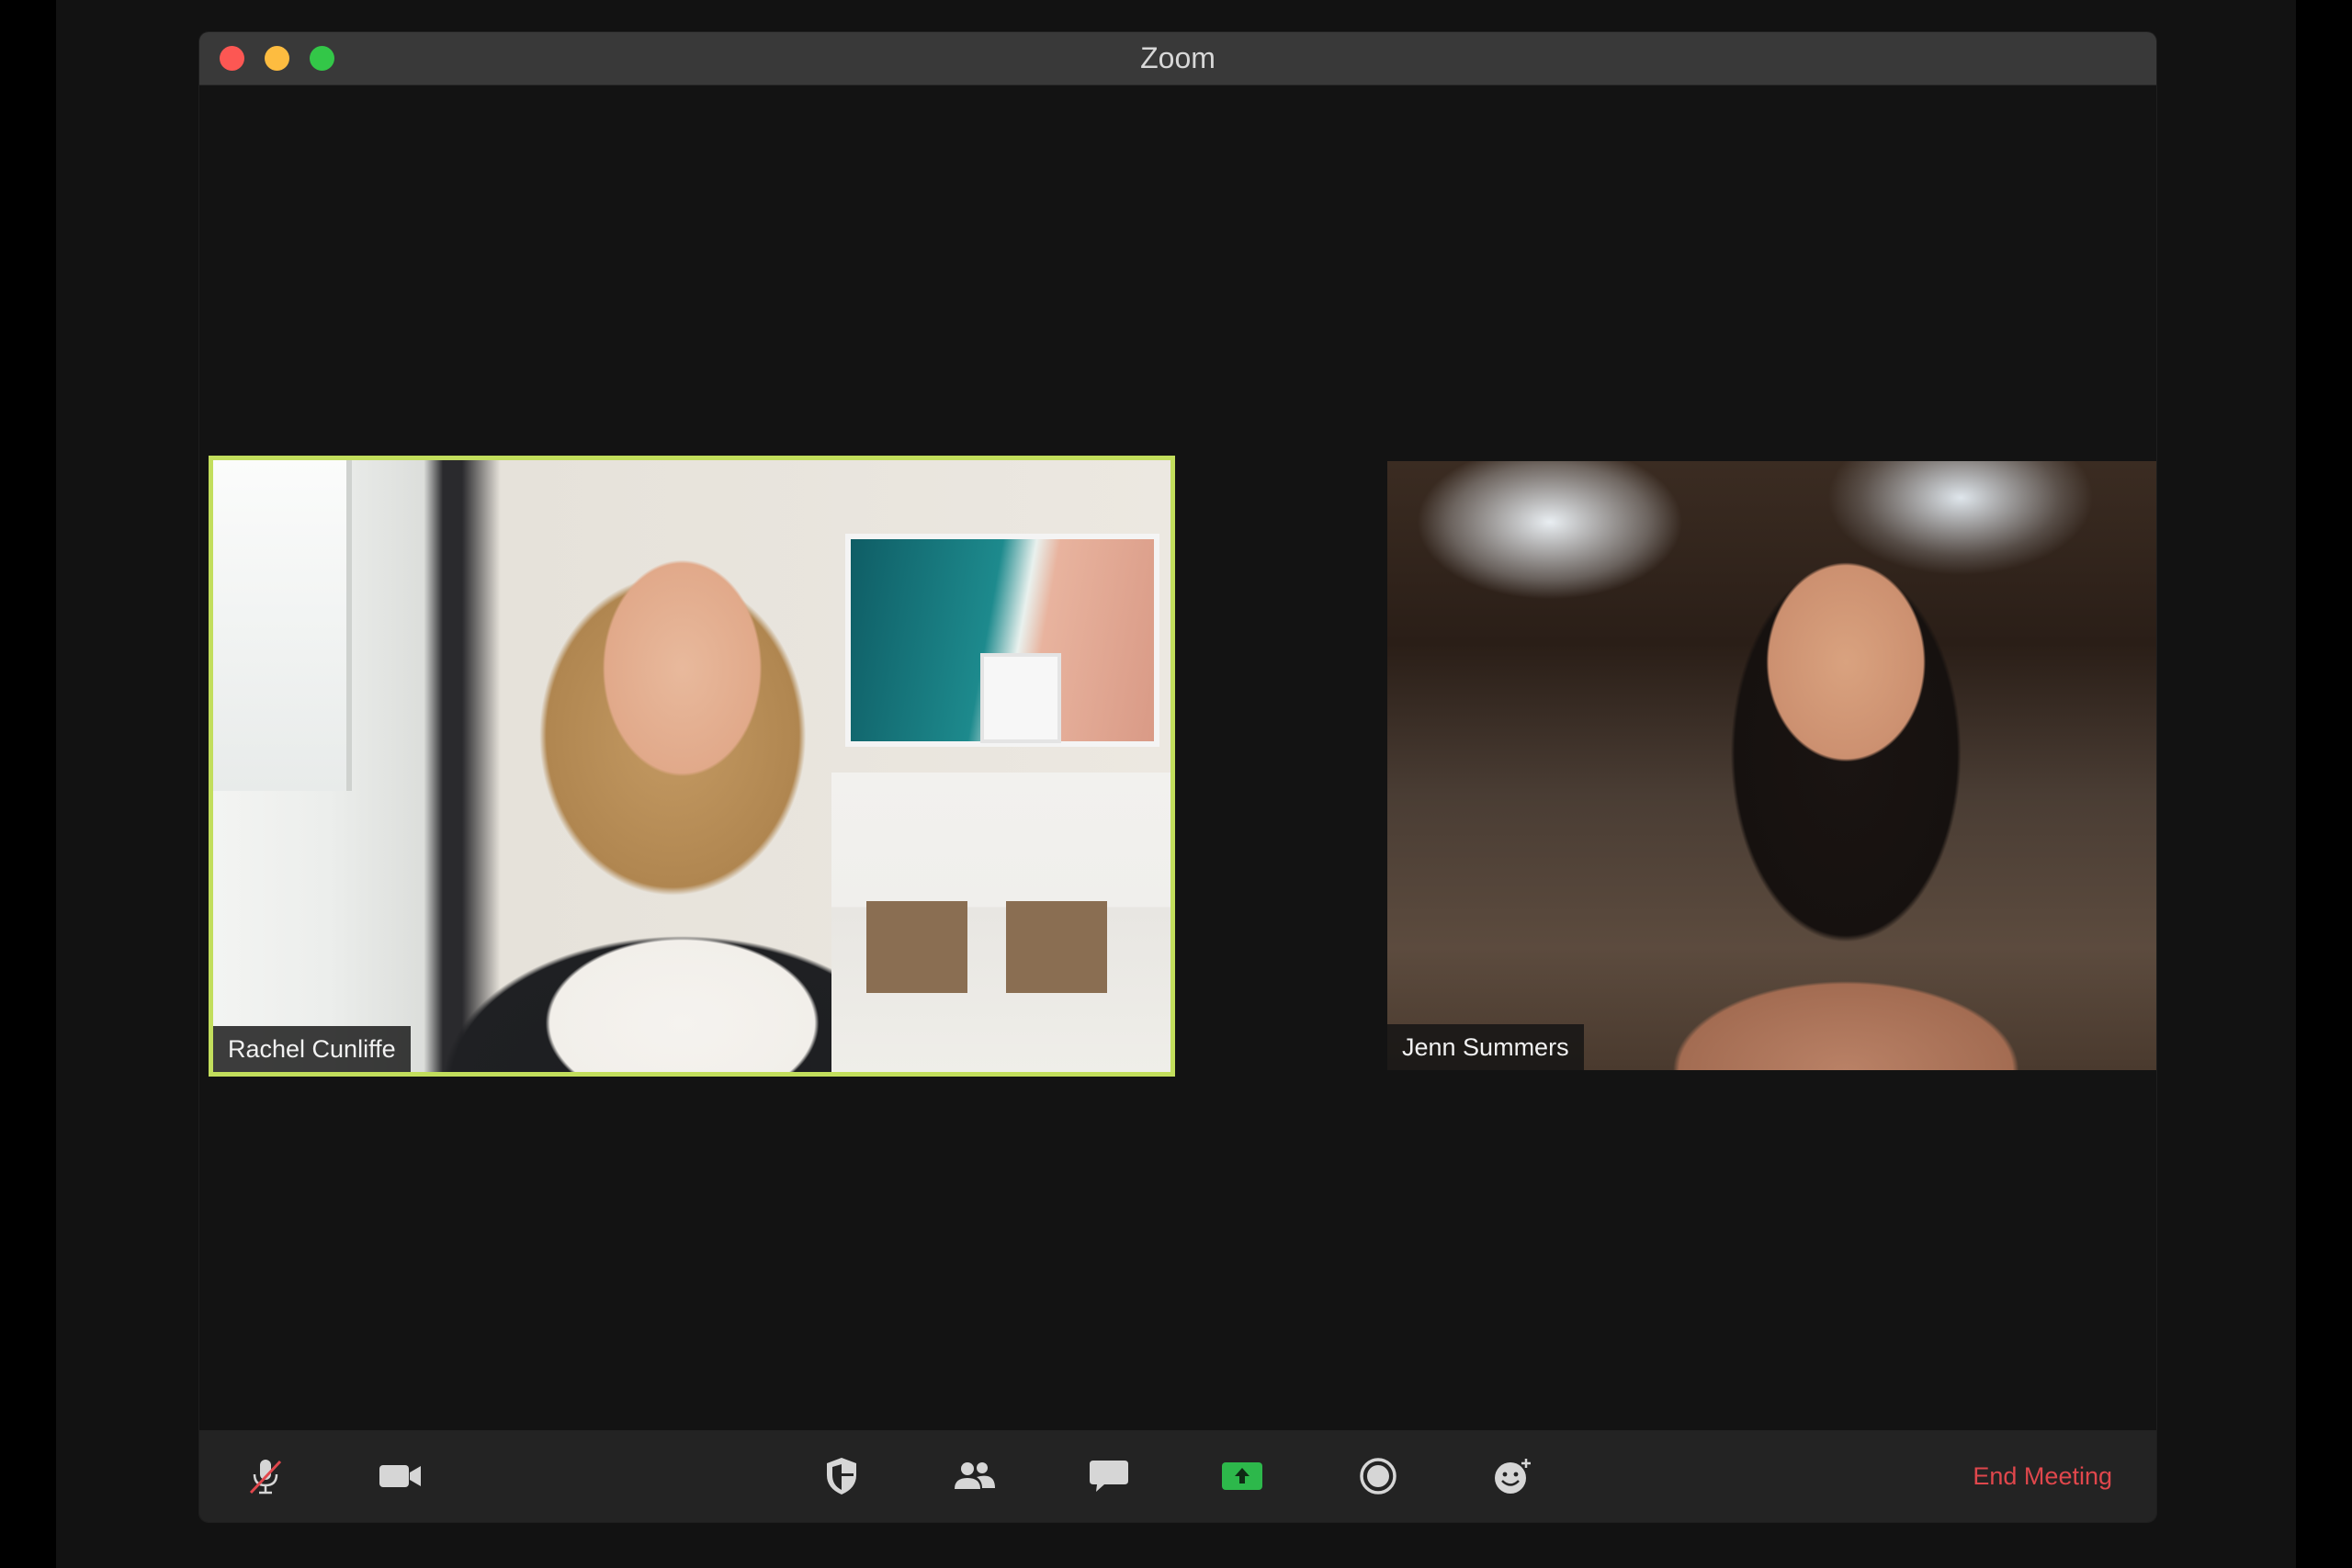 The height and width of the screenshot is (1568, 2352). I want to click on end-meeting-button: End Meeting, so click(2042, 1476).